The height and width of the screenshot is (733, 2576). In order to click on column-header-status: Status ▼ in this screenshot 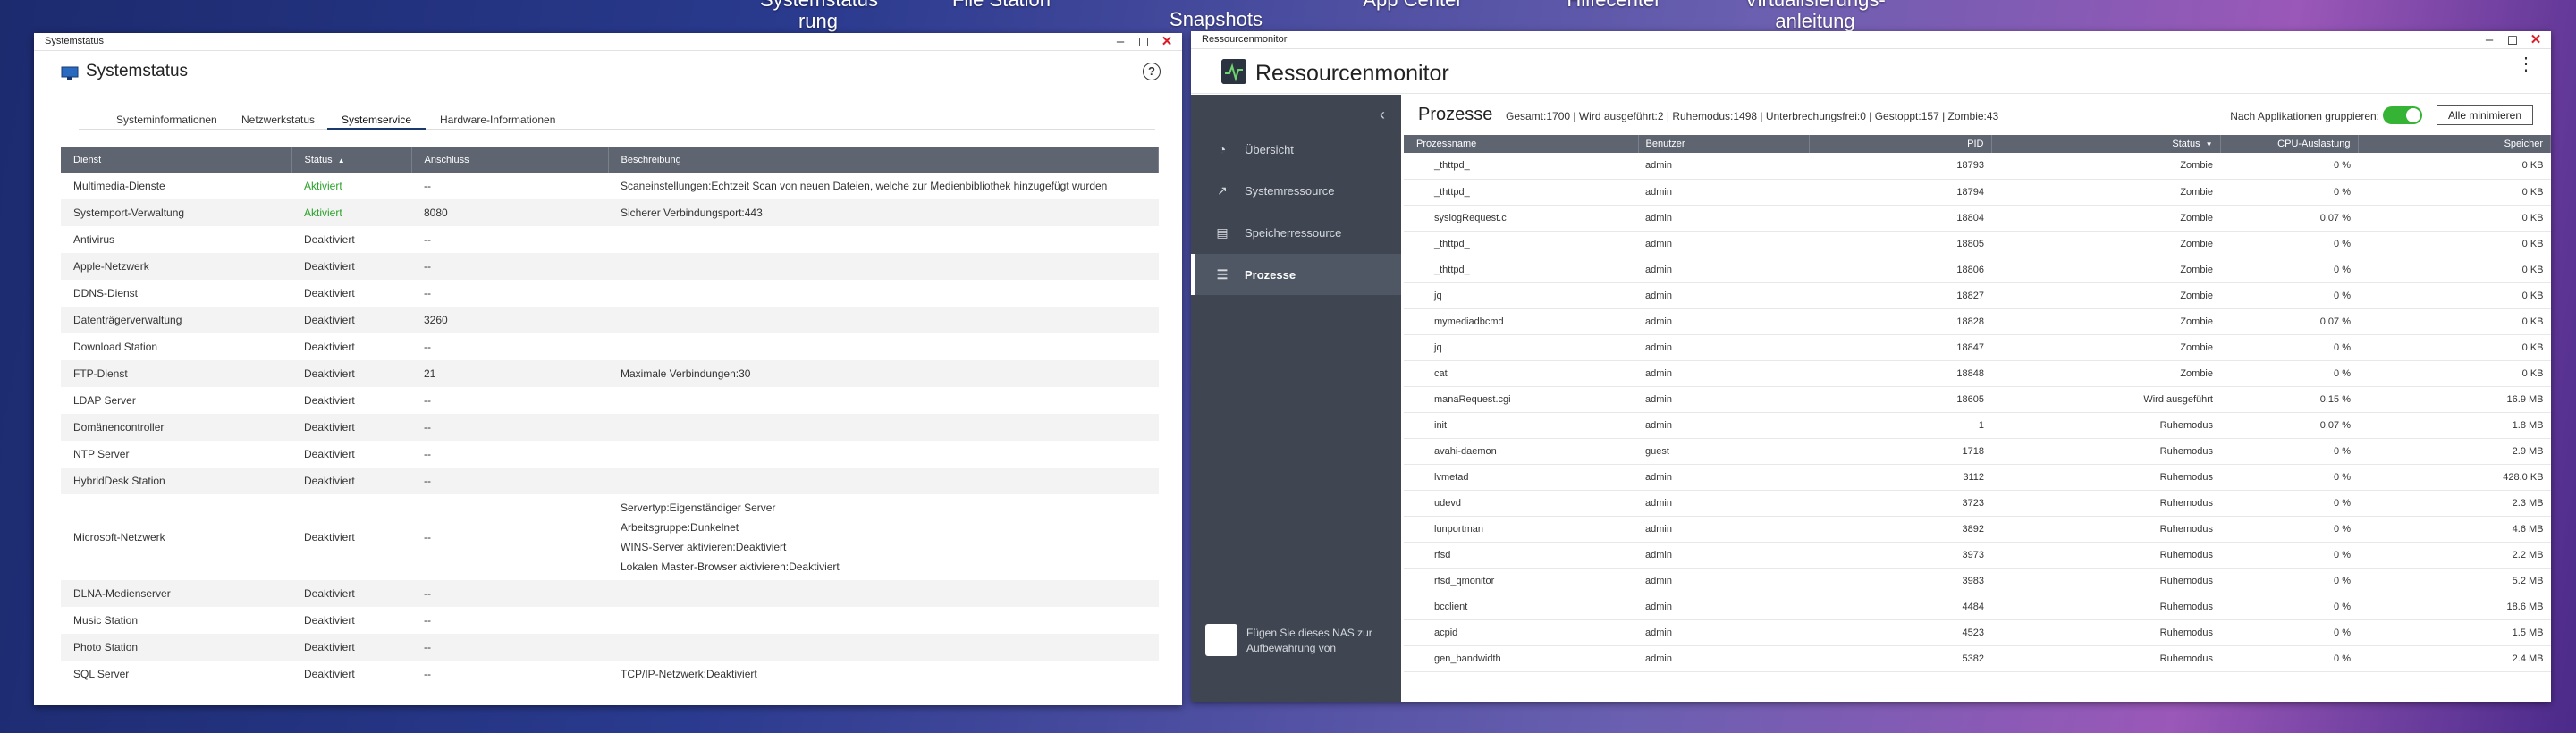, I will do `click(2106, 144)`.